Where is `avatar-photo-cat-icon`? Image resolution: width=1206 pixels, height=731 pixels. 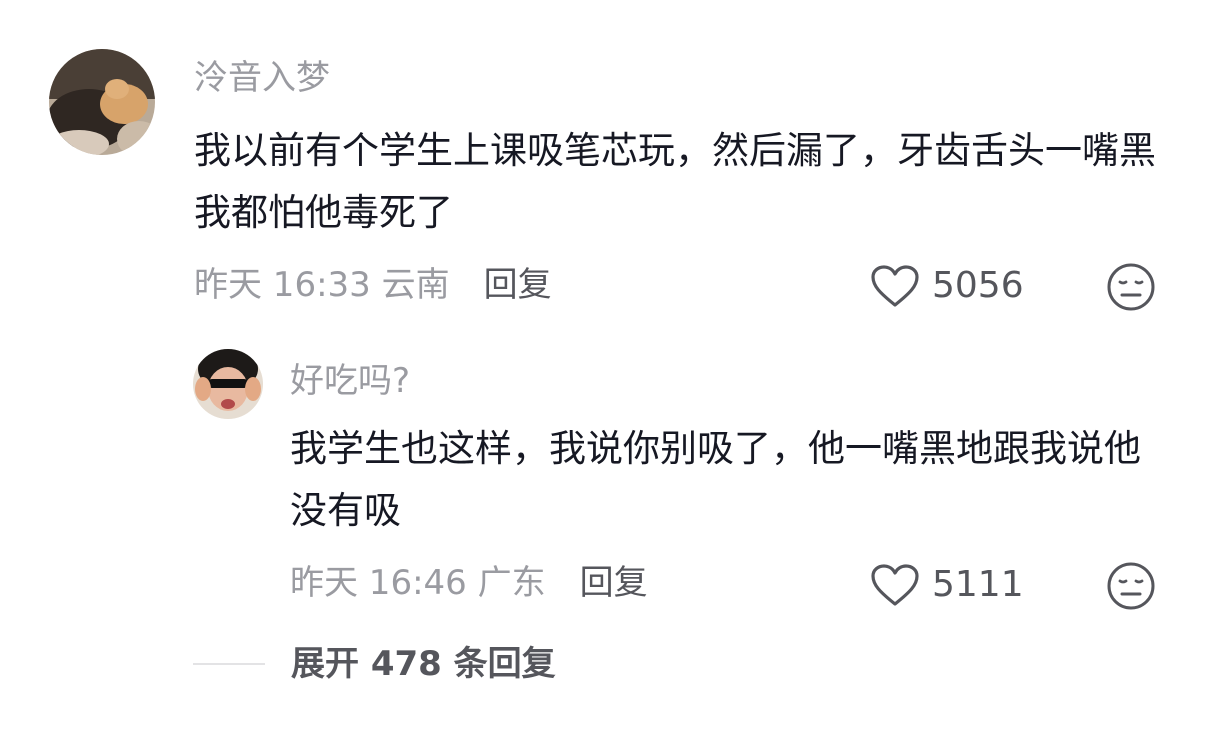 avatar-photo-cat-icon is located at coordinates (102, 102).